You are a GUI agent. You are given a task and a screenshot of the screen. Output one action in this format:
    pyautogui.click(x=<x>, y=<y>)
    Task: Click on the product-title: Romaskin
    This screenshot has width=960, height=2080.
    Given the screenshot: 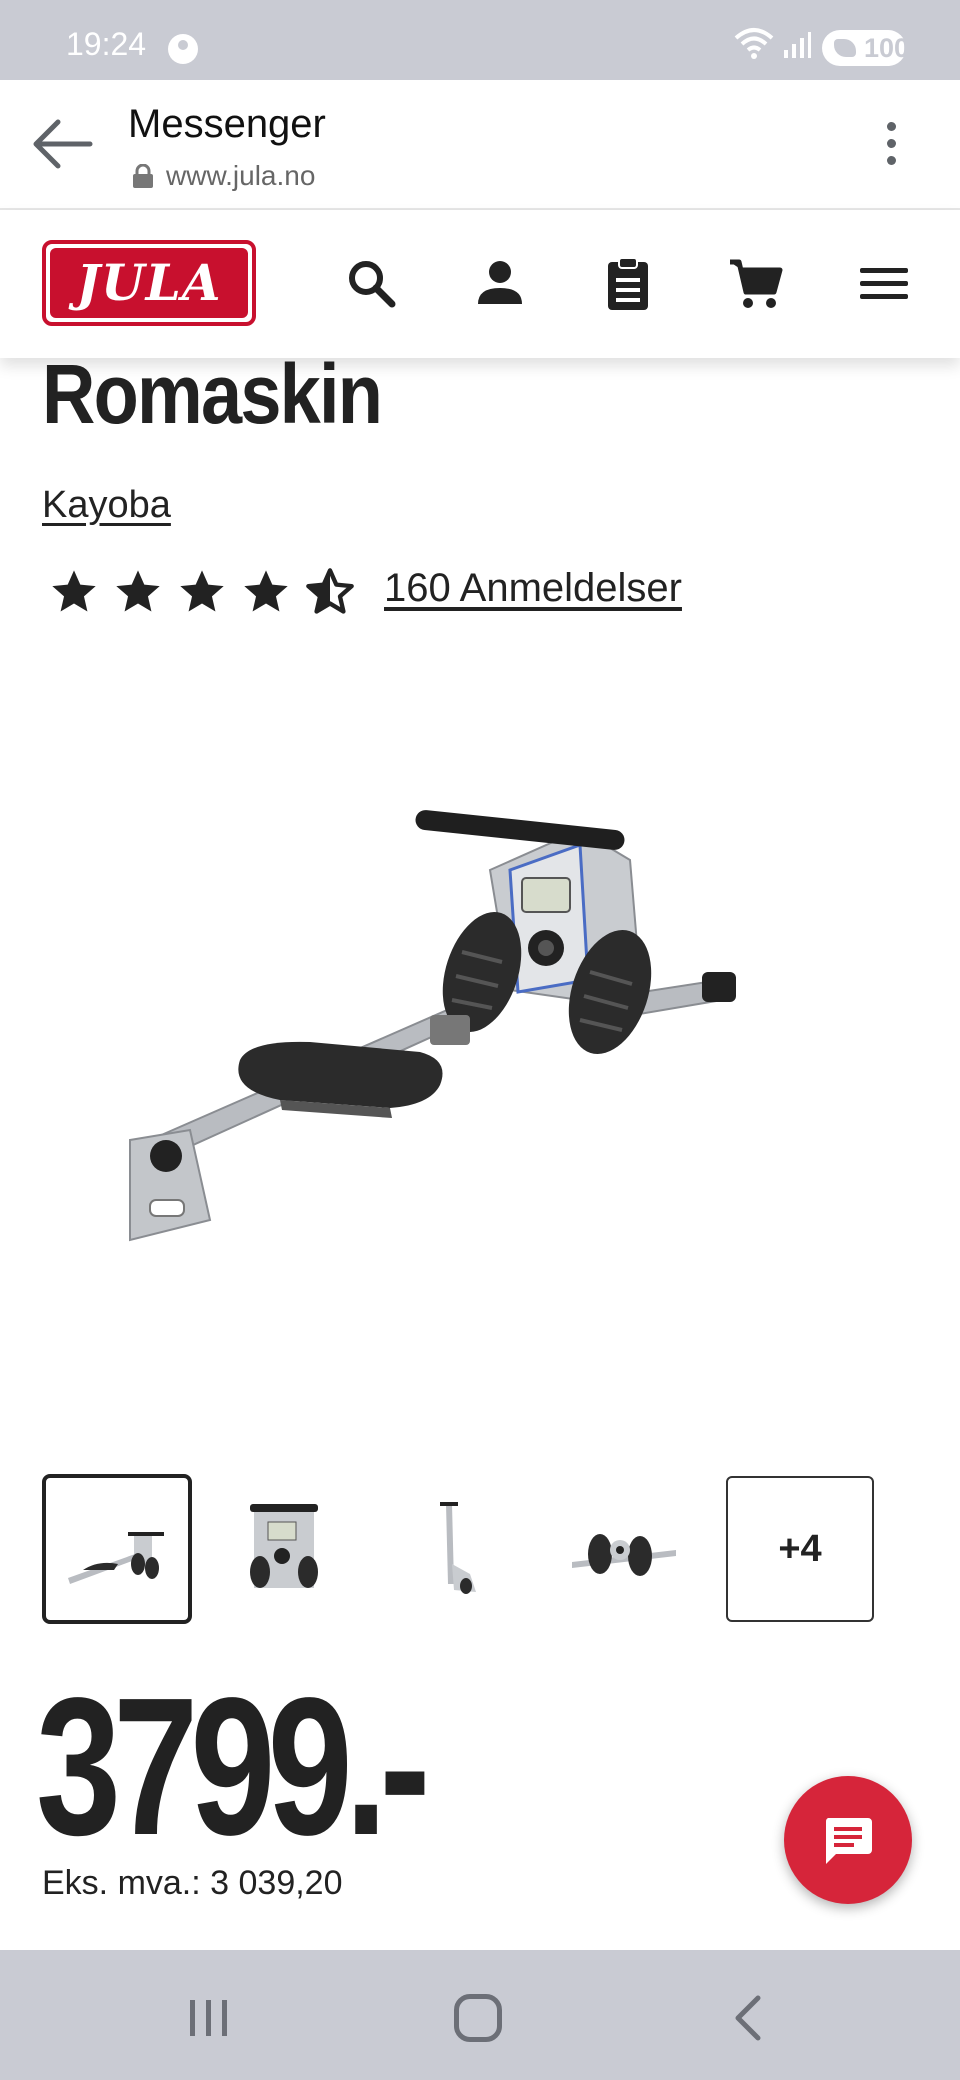 What is the action you would take?
    pyautogui.click(x=212, y=394)
    